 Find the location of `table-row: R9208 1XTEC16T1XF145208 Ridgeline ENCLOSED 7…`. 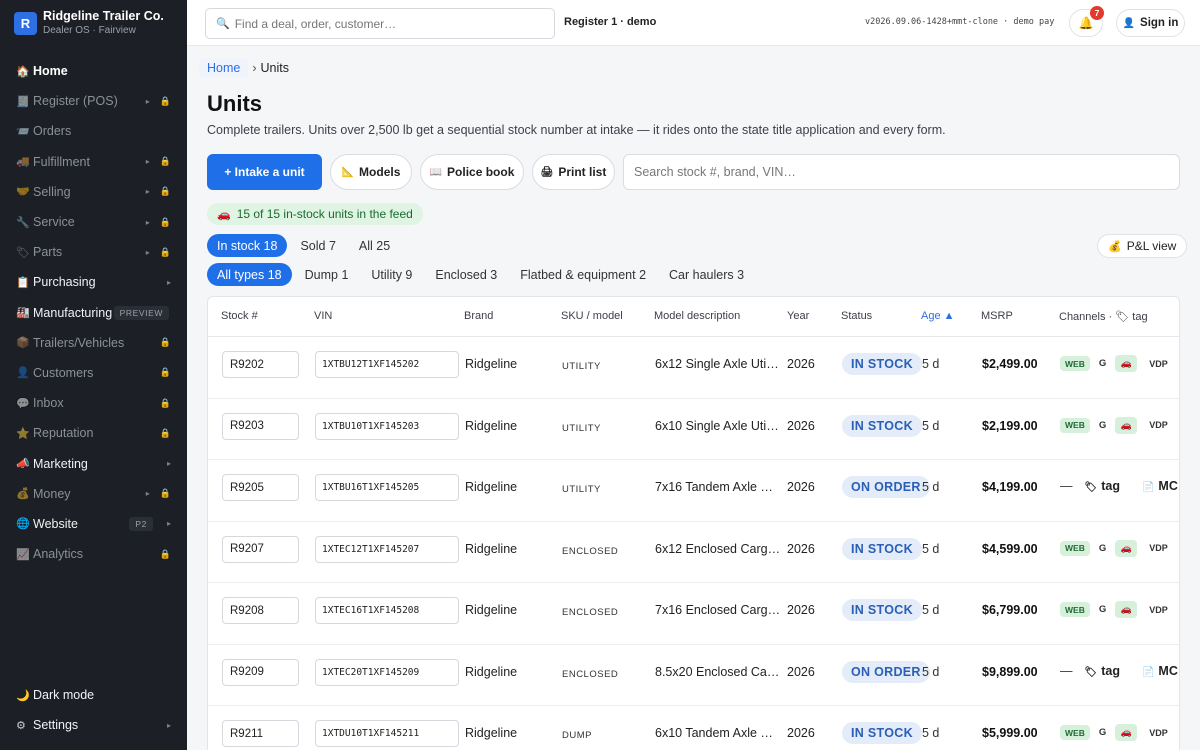

table-row: R9208 1XTEC16T1XF145208 Ridgeline ENCLOSED 7… is located at coordinates (693, 614).